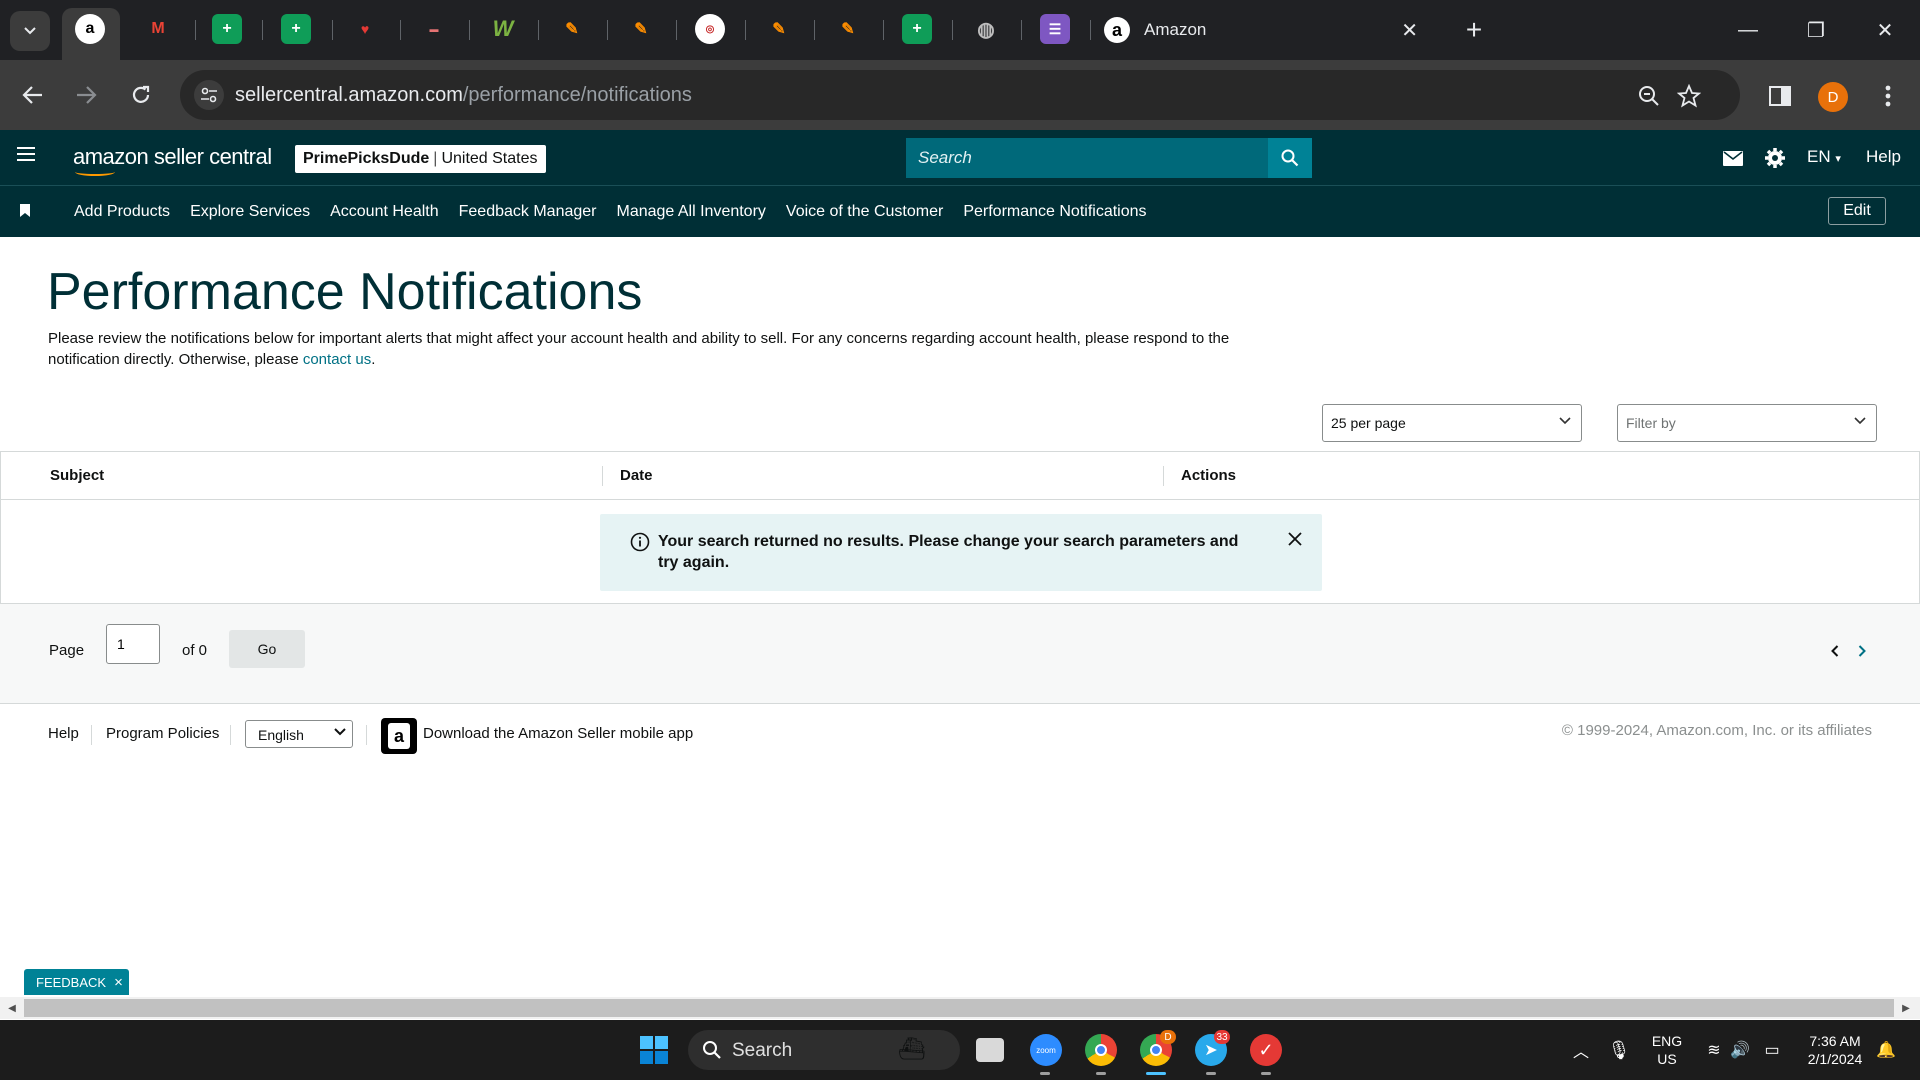 The width and height of the screenshot is (1920, 1080). Describe the element at coordinates (1780, 96) in the screenshot. I see `side-panel-icon` at that location.